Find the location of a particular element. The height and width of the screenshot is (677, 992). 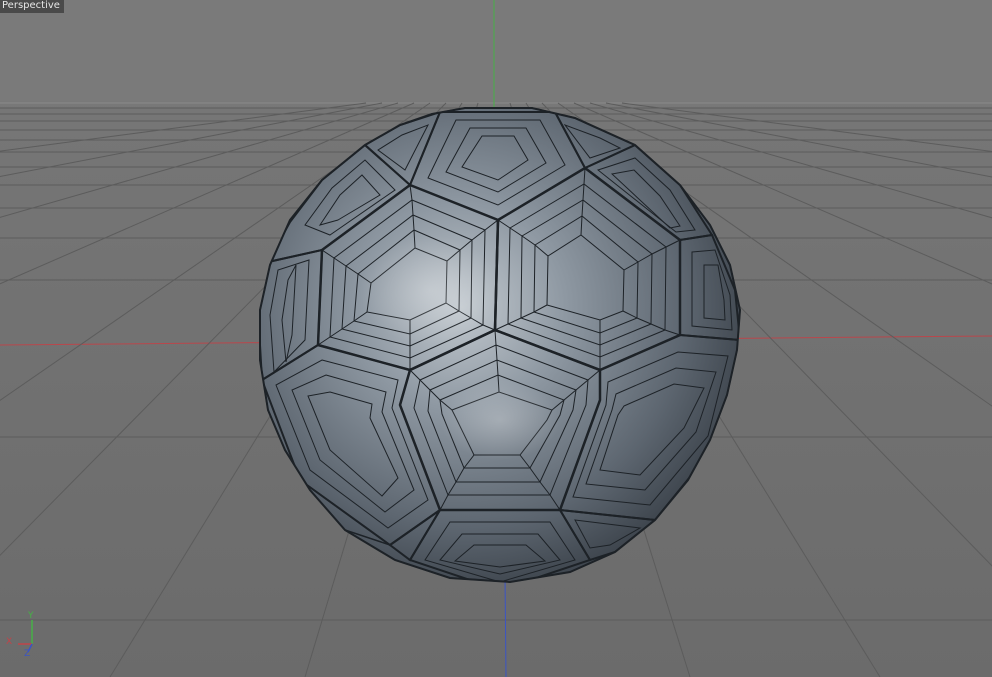

gizmo-y-label: Y is located at coordinates (31, 616).